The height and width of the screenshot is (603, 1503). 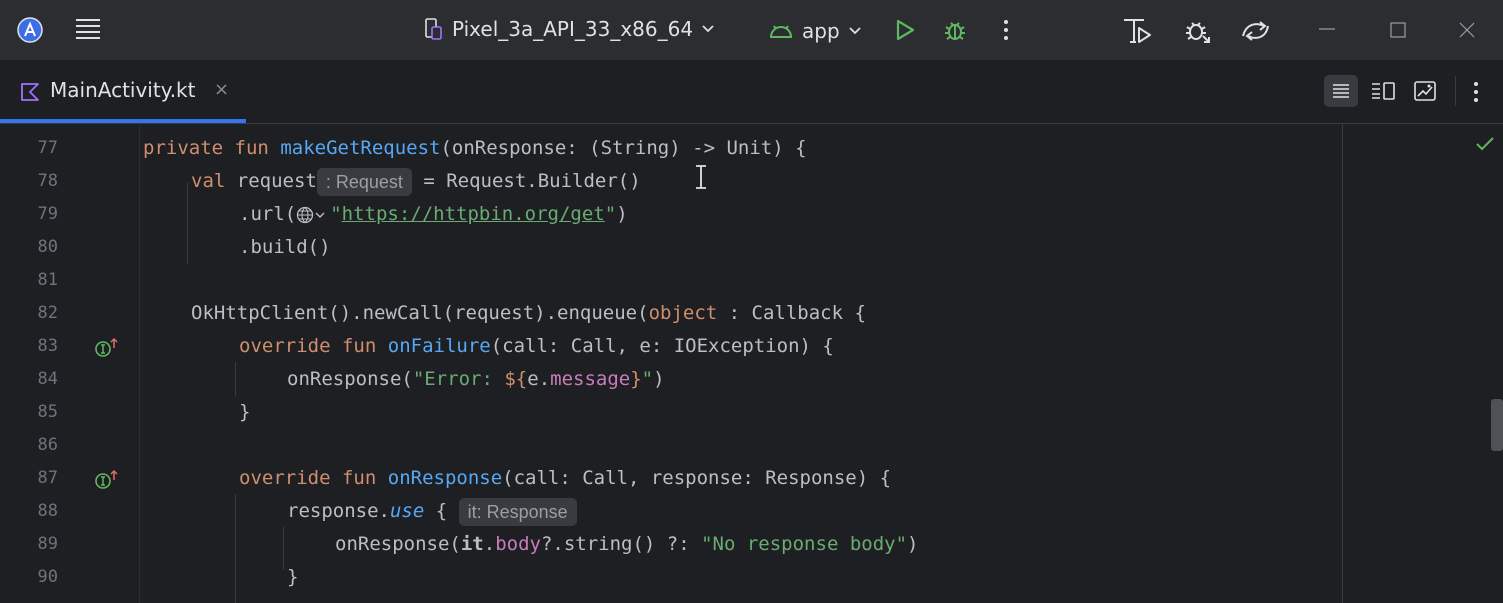 I want to click on device-selector: Pixel_3a_API_33_x86_64, so click(x=569, y=29).